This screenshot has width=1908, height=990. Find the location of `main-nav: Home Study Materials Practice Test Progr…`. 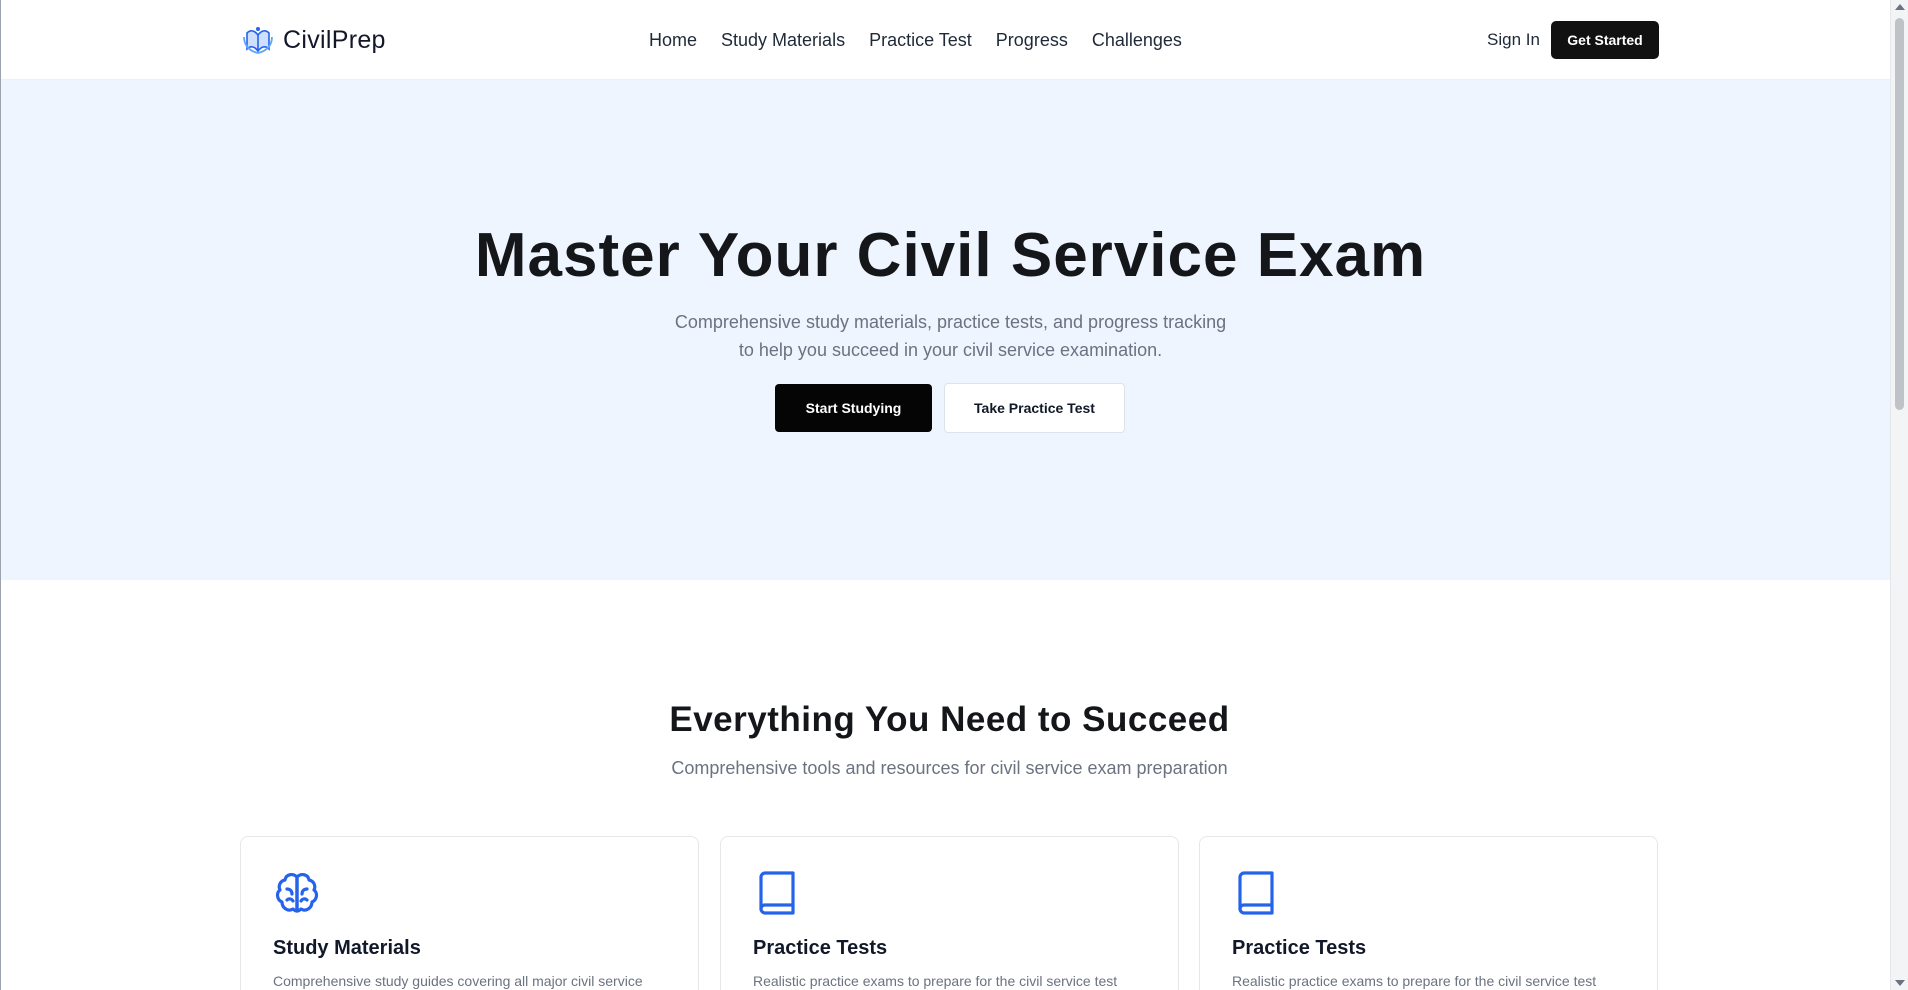

main-nav: Home Study Materials Practice Test Progr… is located at coordinates (915, 40).